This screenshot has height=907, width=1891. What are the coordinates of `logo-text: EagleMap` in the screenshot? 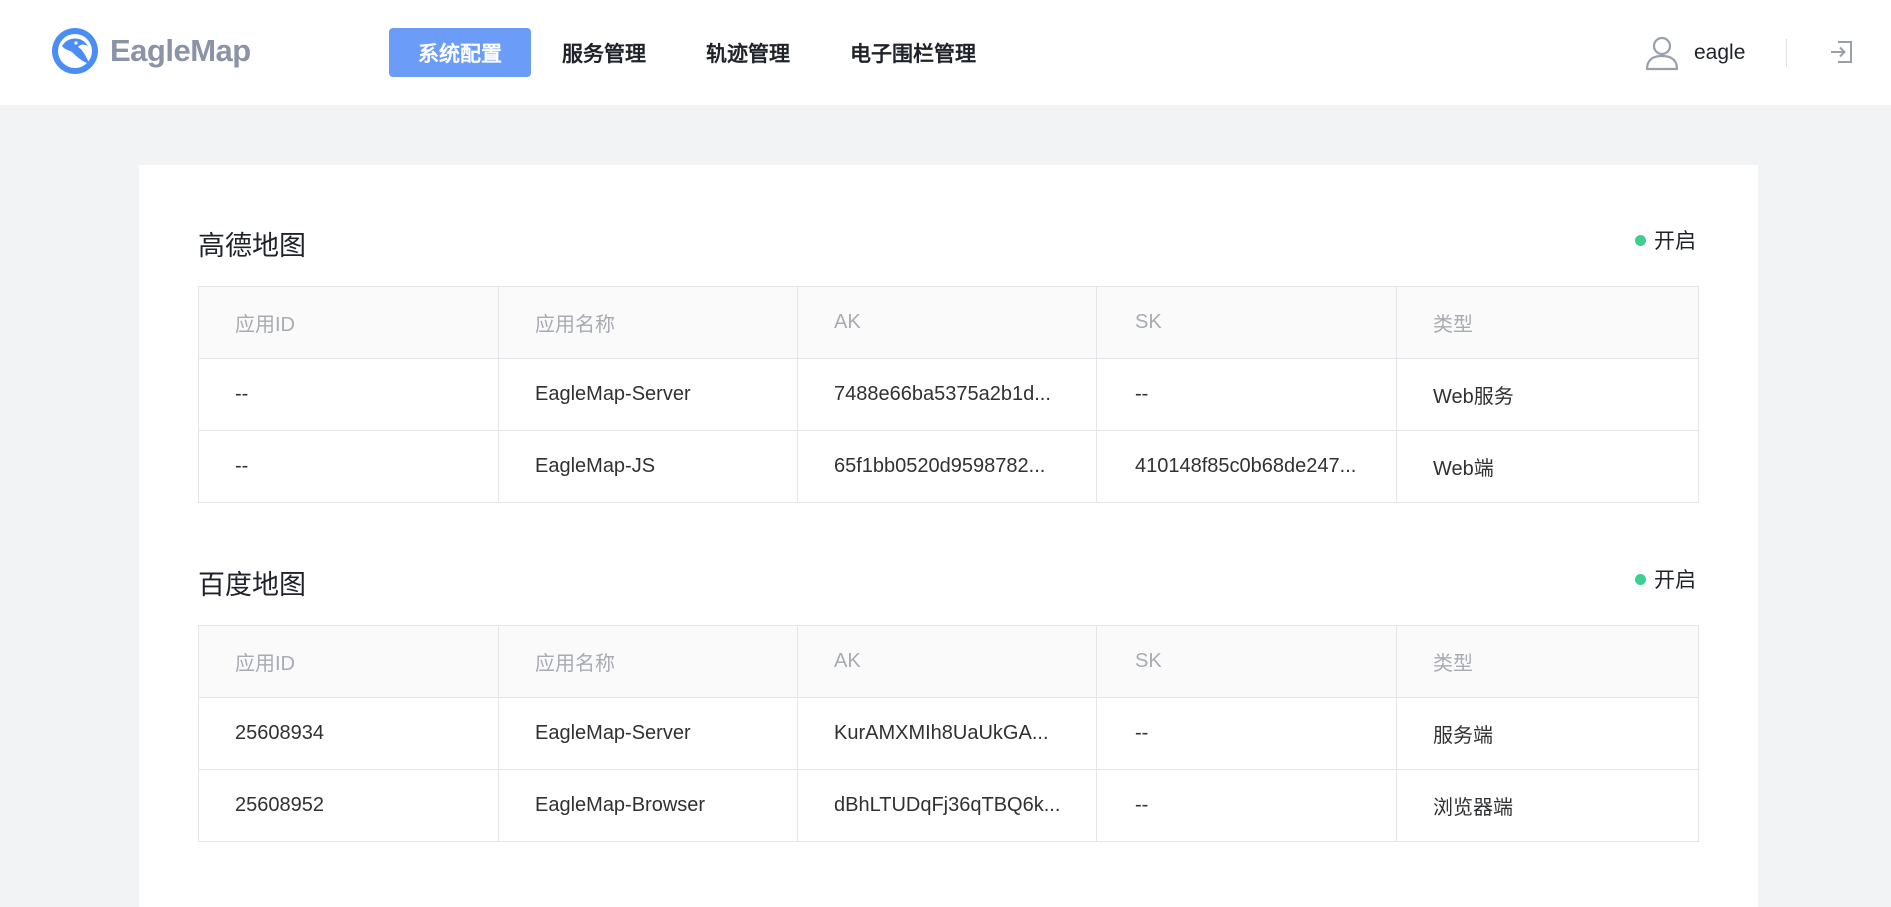 It's located at (180, 50).